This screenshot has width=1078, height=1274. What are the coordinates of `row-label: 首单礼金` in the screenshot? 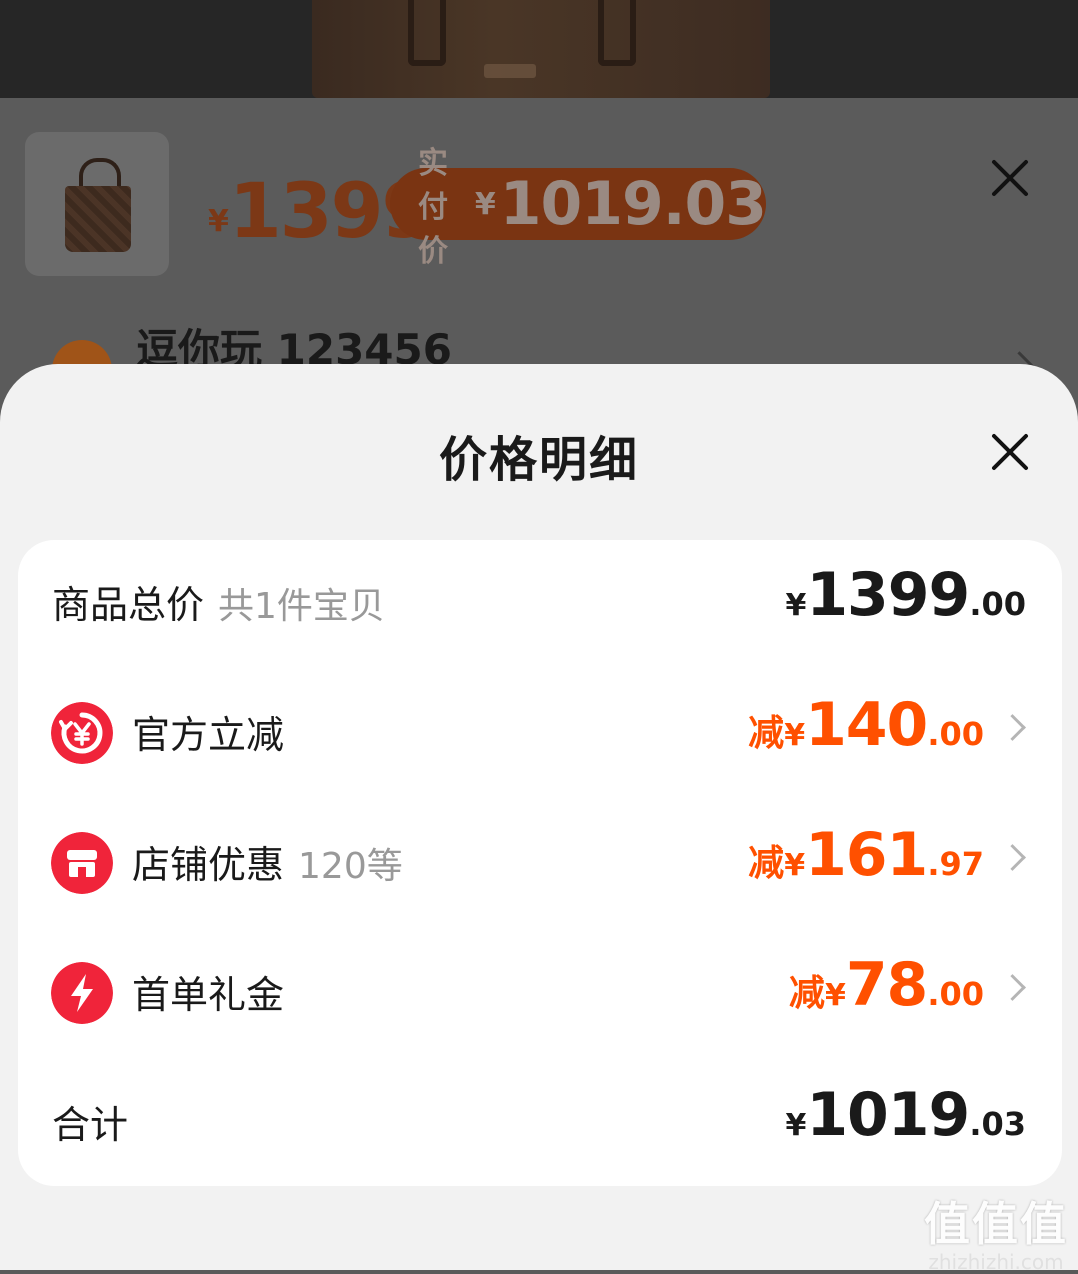 It's located at (208, 995).